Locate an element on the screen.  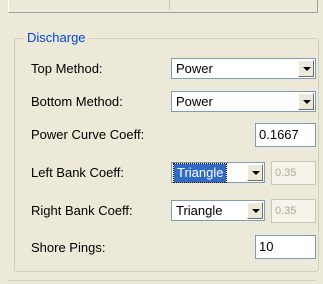
left-bank-coeff-label: Left Bank Coeff: is located at coordinates (77, 172).